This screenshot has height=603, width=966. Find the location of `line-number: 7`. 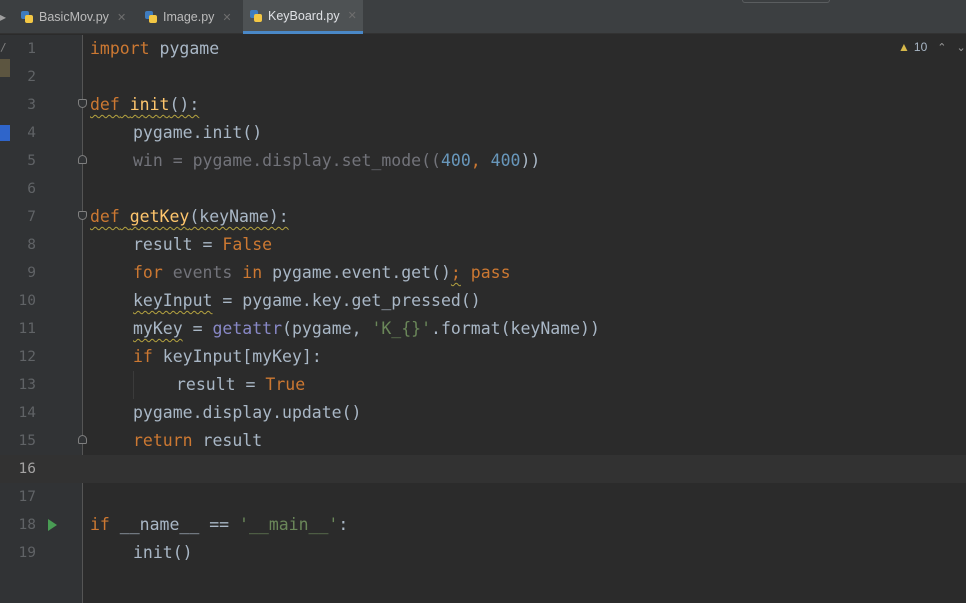

line-number: 7 is located at coordinates (31, 217).